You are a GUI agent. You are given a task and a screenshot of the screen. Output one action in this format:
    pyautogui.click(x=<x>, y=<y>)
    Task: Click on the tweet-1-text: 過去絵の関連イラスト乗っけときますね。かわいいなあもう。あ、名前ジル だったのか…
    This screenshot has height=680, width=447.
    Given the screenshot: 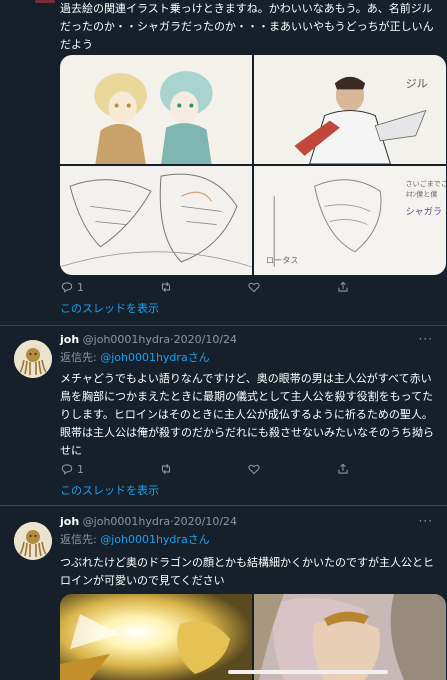 What is the action you would take?
    pyautogui.click(x=247, y=26)
    